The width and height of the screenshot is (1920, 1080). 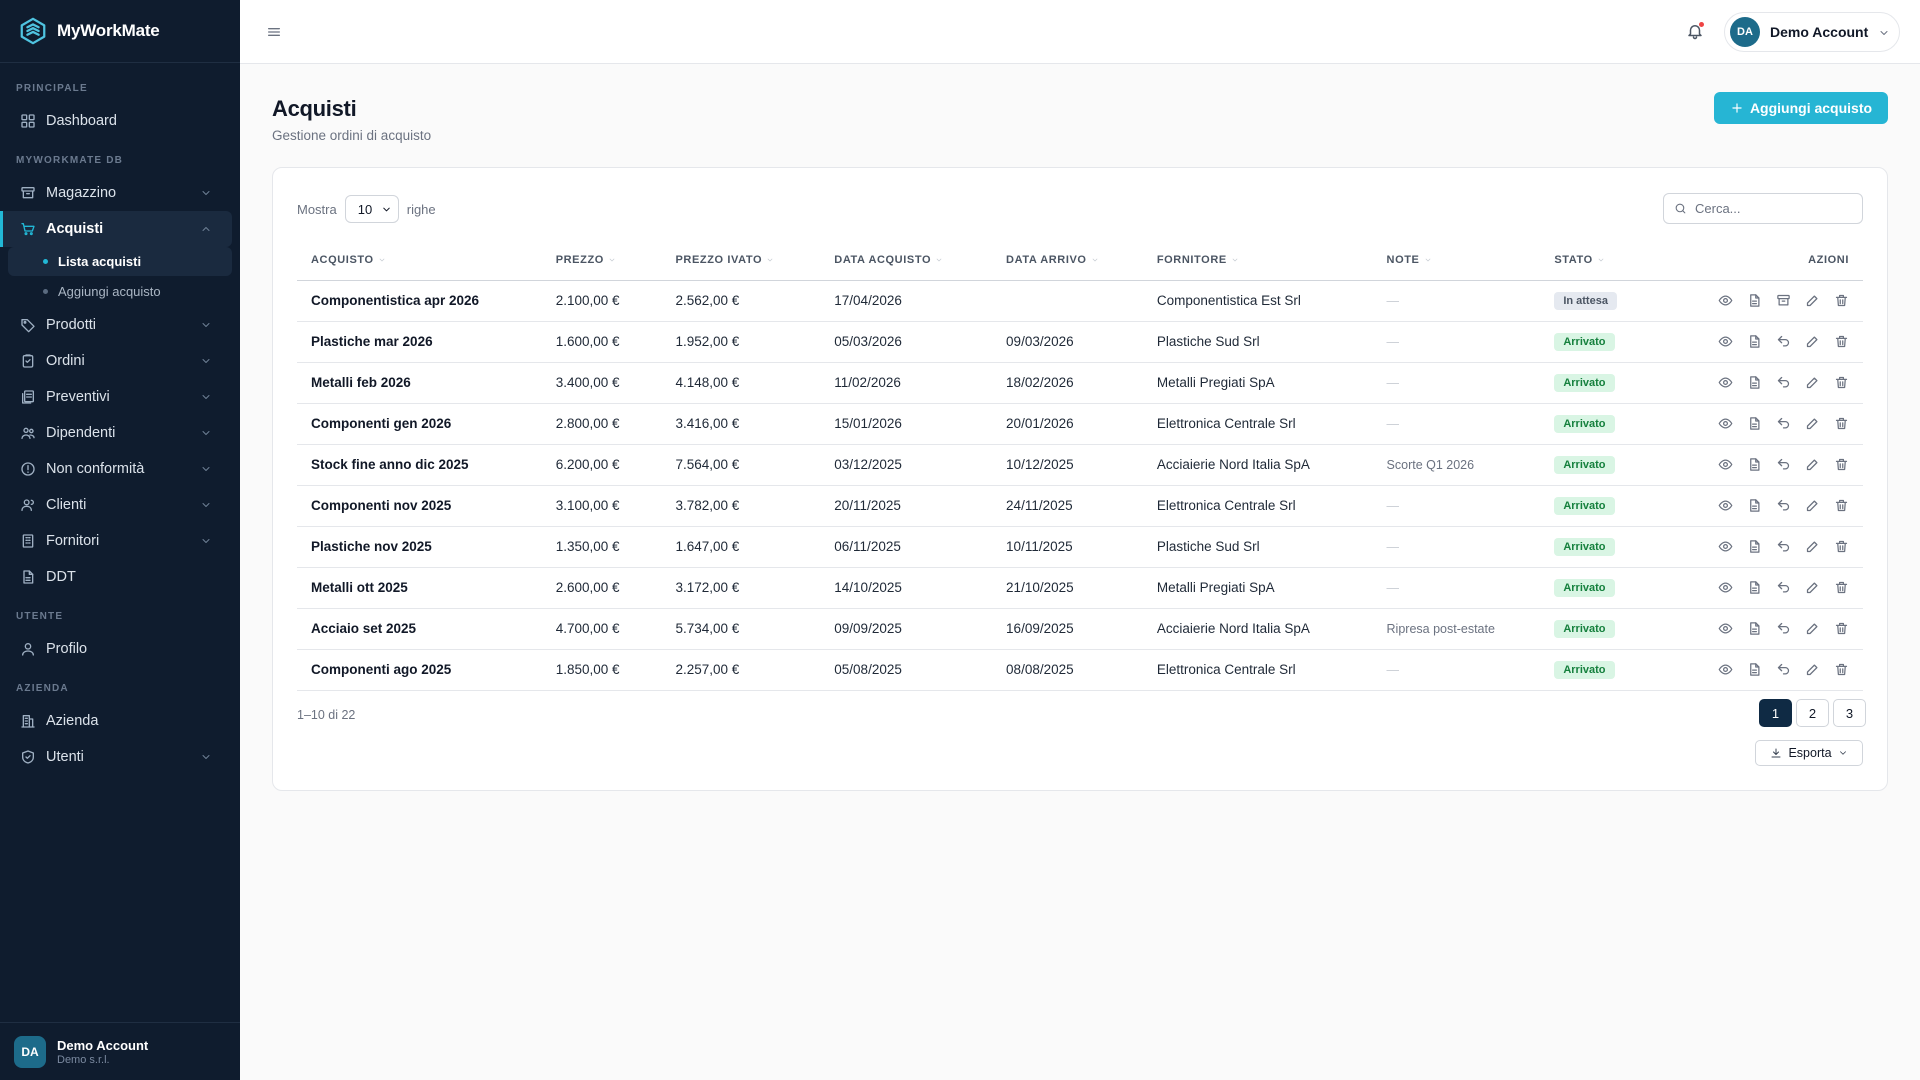 What do you see at coordinates (601, 260) in the screenshot?
I see `column-header-prezzo: PREZZO` at bounding box center [601, 260].